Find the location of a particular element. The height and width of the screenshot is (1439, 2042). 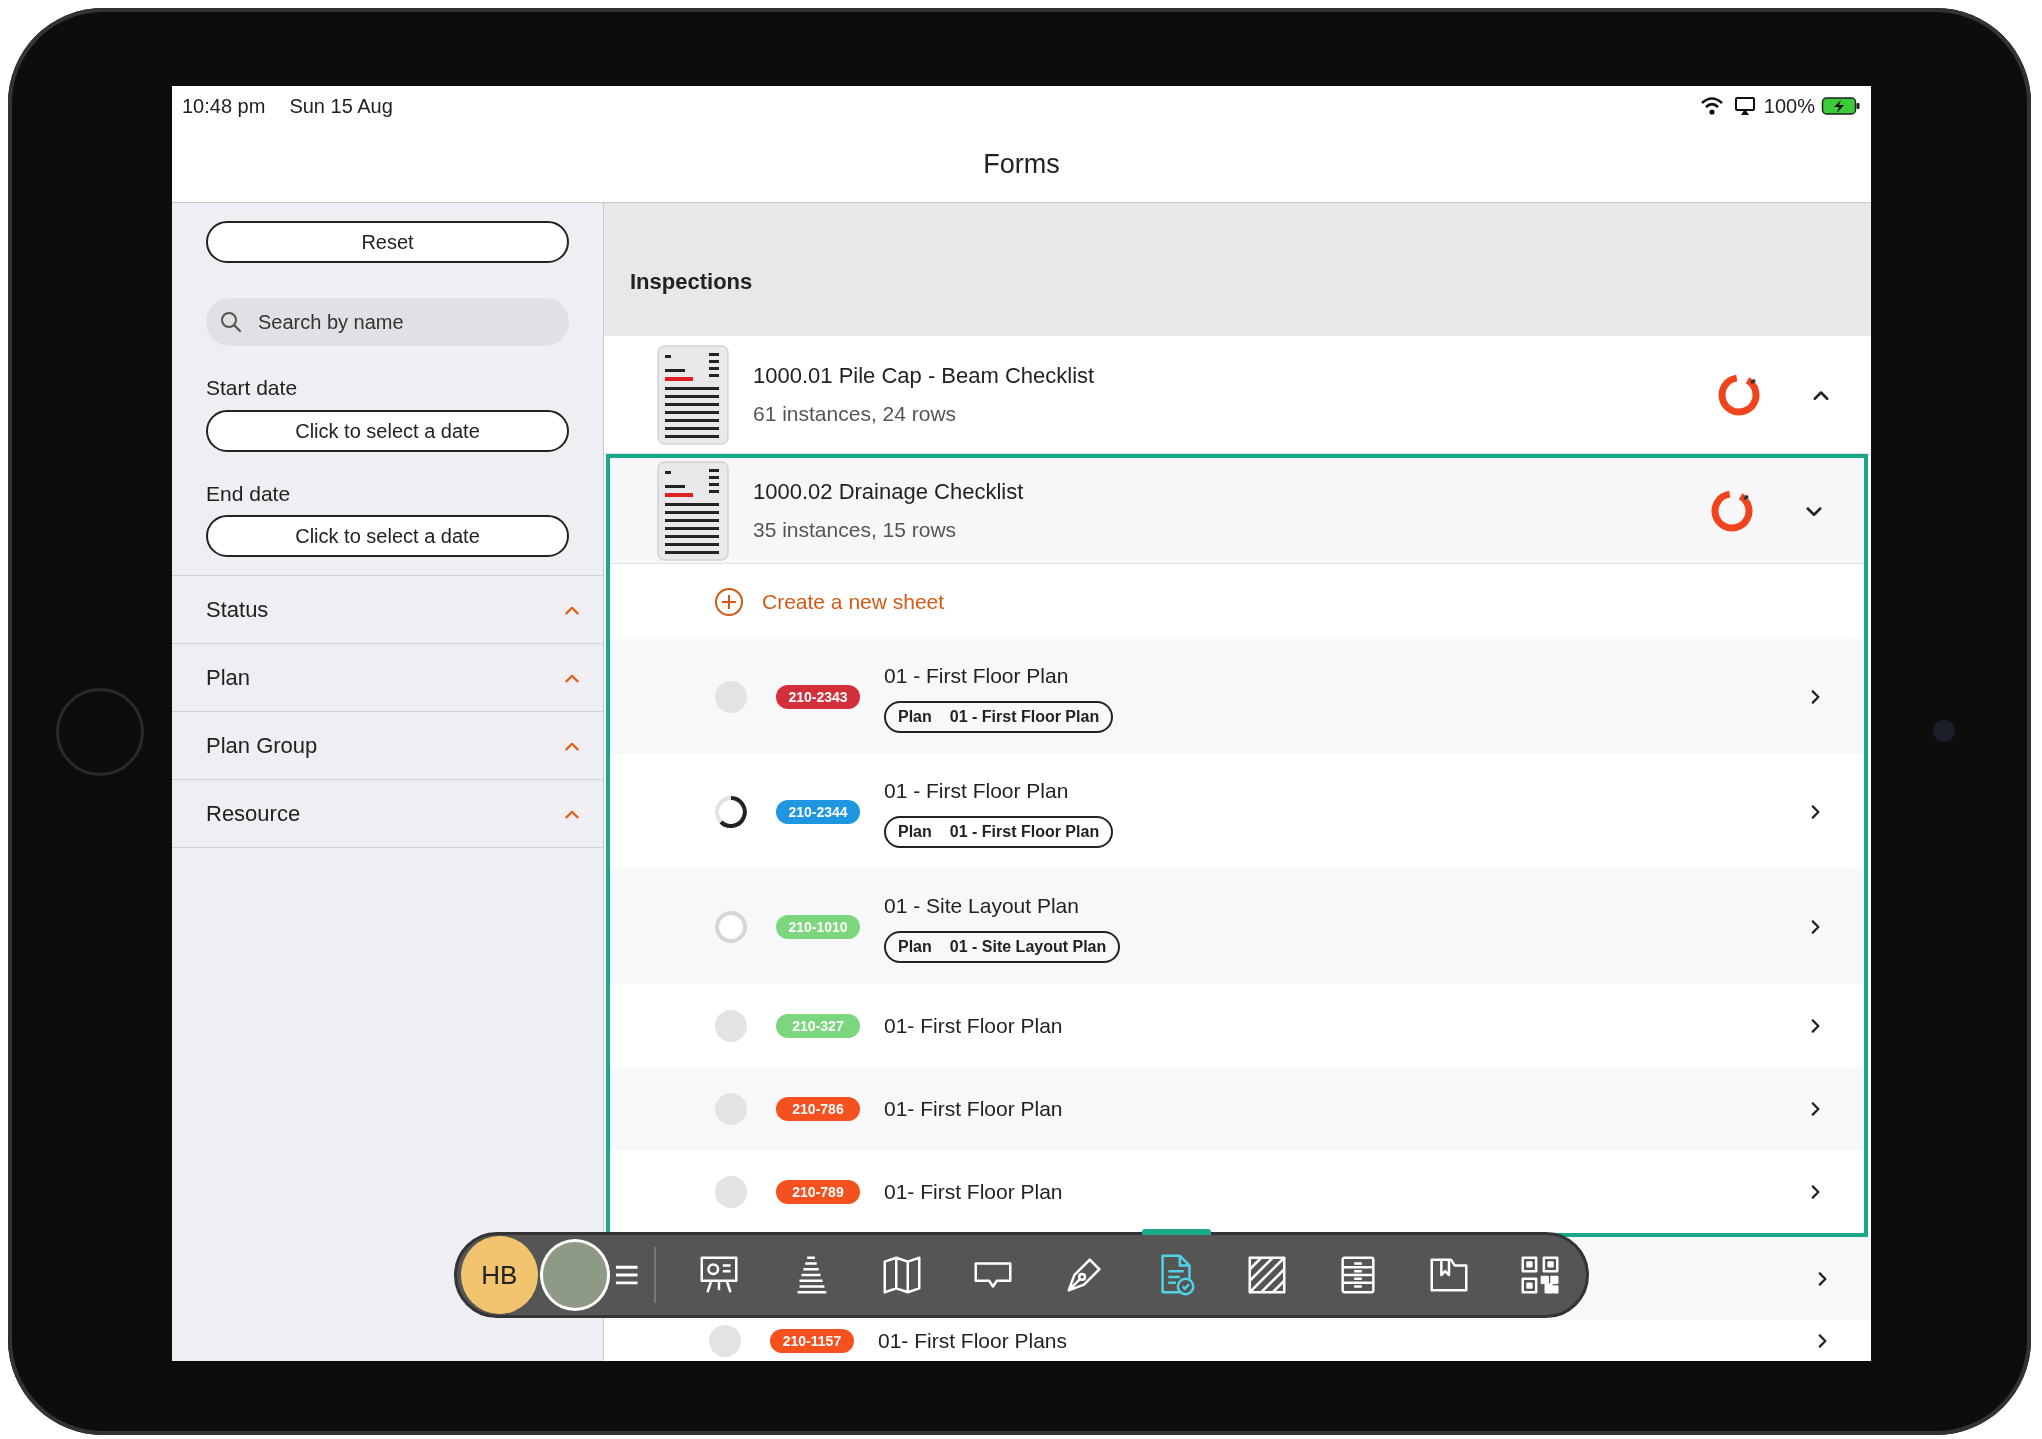

section-title: Inspections is located at coordinates (691, 282).